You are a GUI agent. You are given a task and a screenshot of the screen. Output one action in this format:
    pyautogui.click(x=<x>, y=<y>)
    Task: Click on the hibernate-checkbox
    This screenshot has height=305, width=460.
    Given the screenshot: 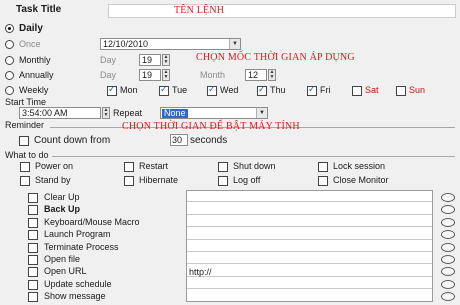 What is the action you would take?
    pyautogui.click(x=129, y=181)
    